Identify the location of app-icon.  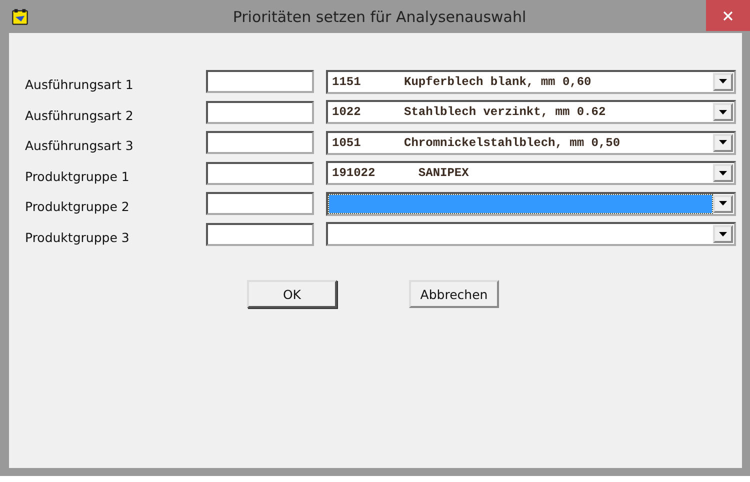
(20, 17).